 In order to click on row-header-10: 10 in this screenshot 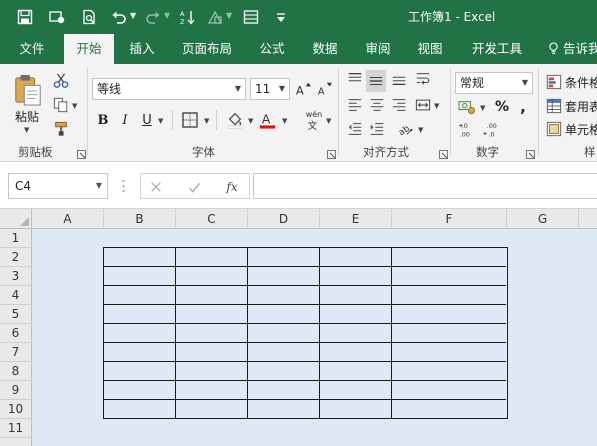, I will do `click(16, 409)`.